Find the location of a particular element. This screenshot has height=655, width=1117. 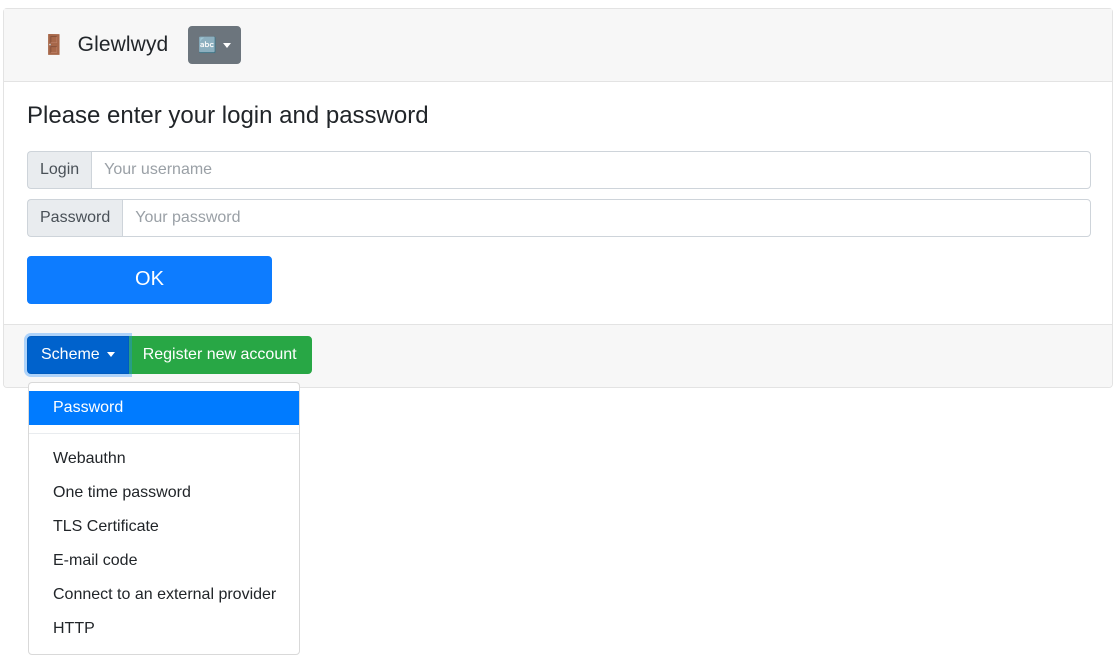

password-input-group: Password is located at coordinates (559, 217).